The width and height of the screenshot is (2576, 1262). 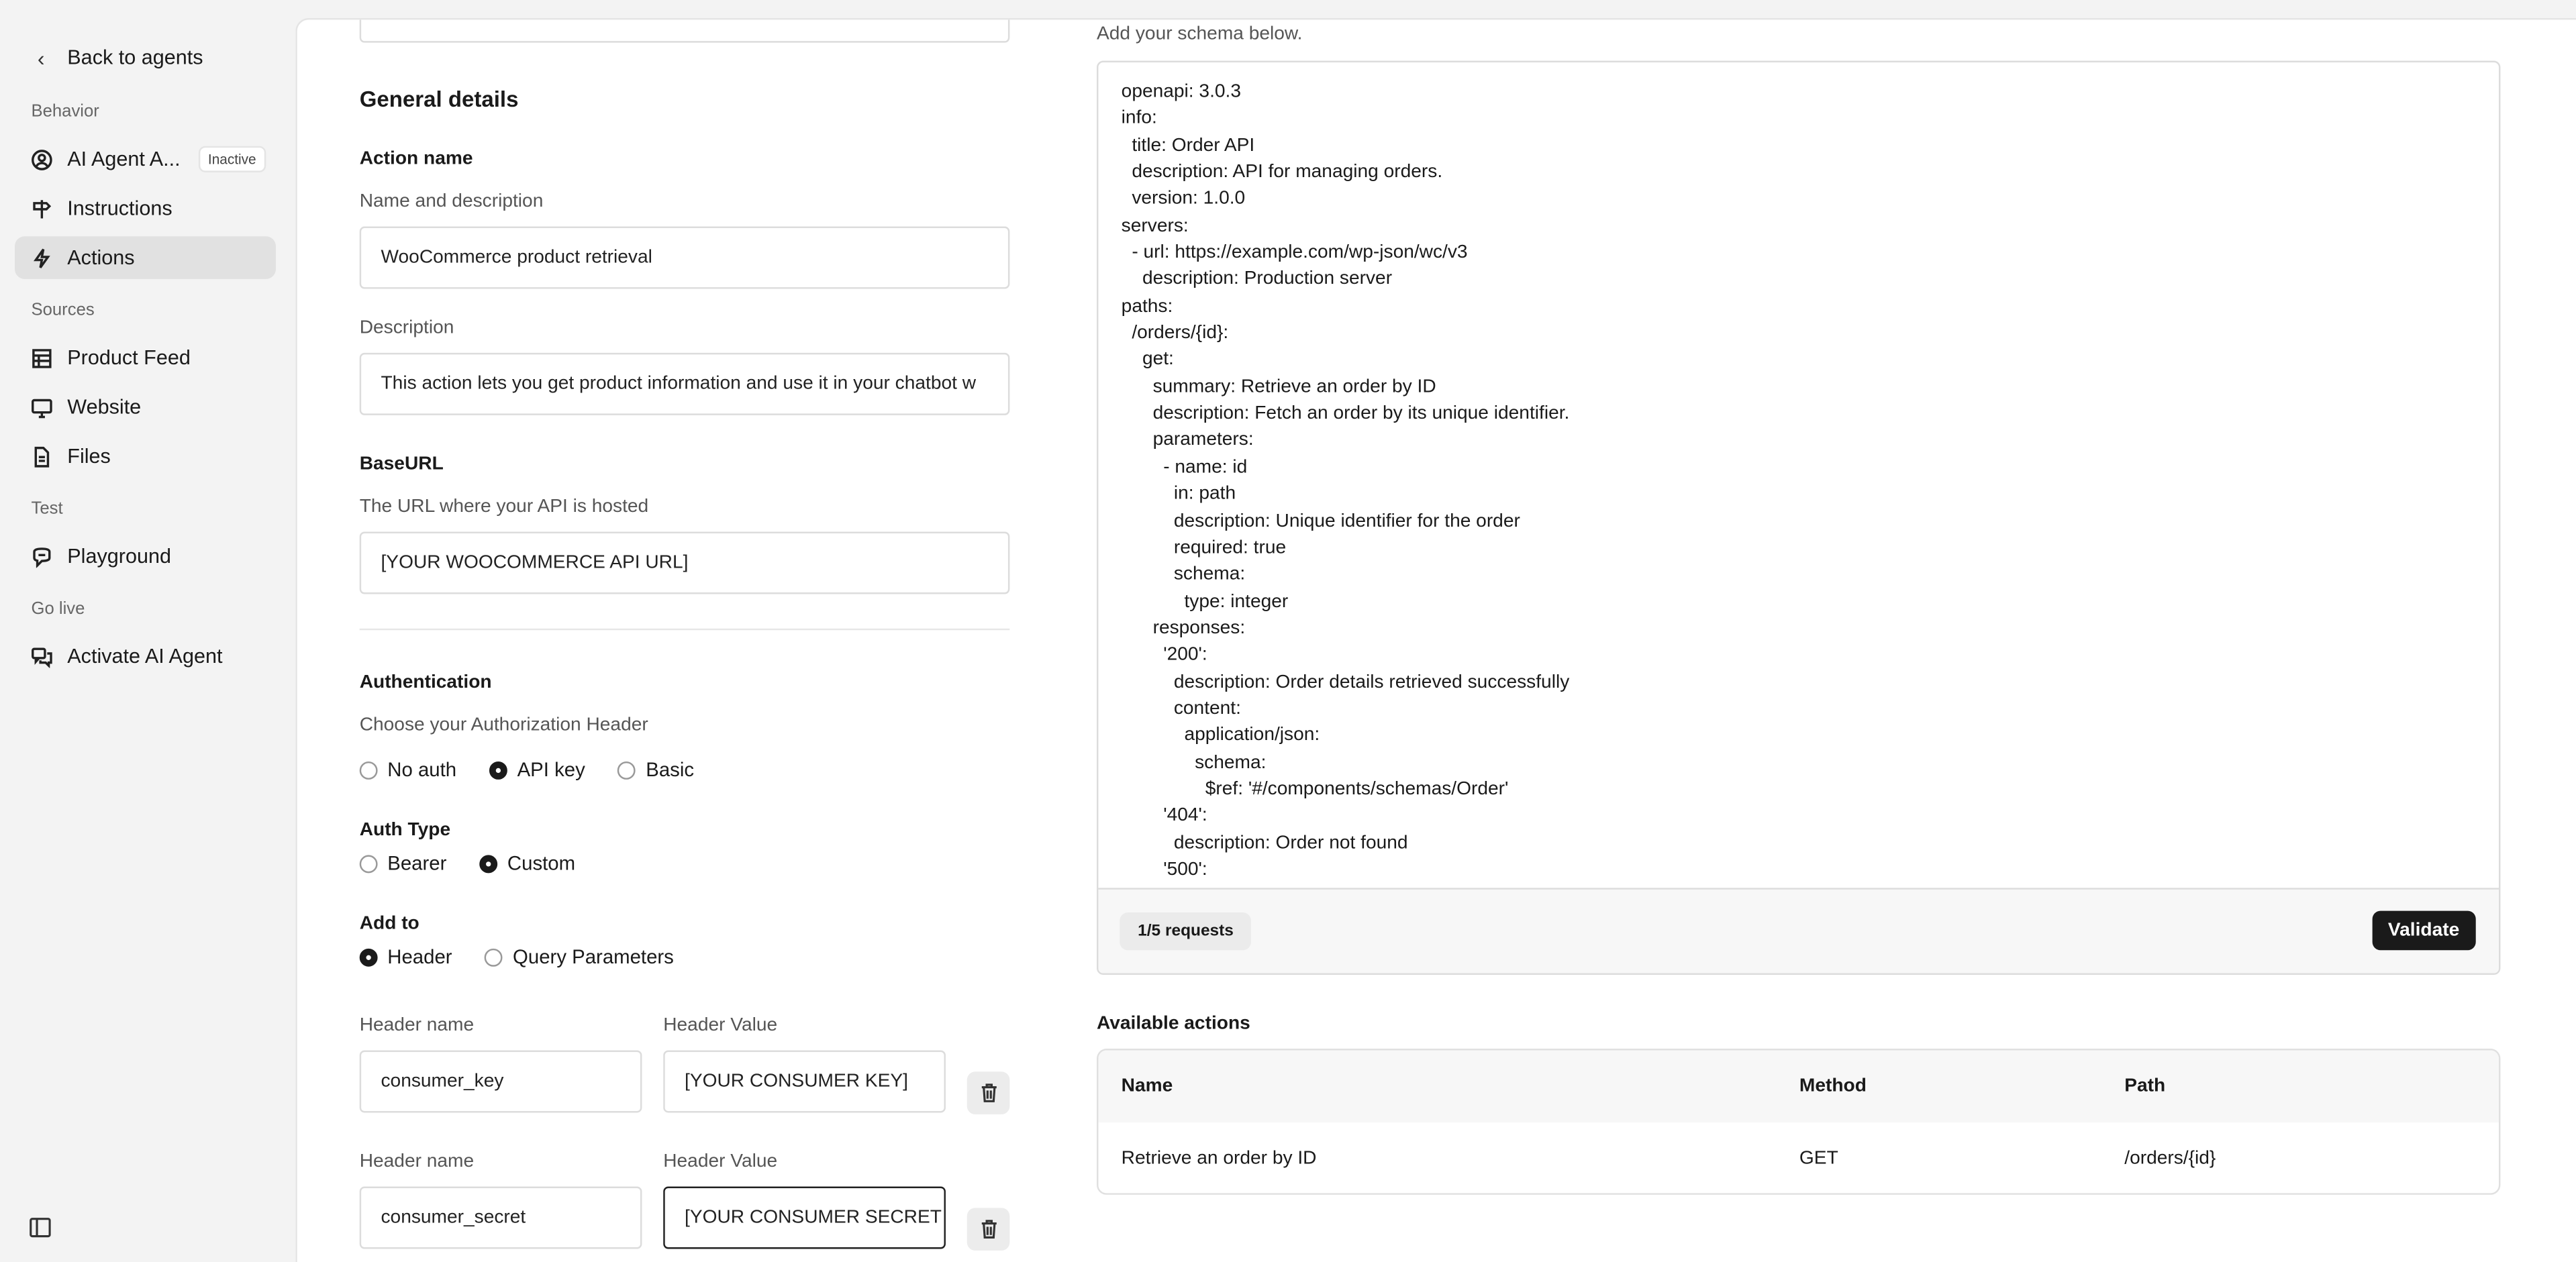 I want to click on sidebar-item-ai-agent: AI Agent A... Inactive, so click(x=145, y=159).